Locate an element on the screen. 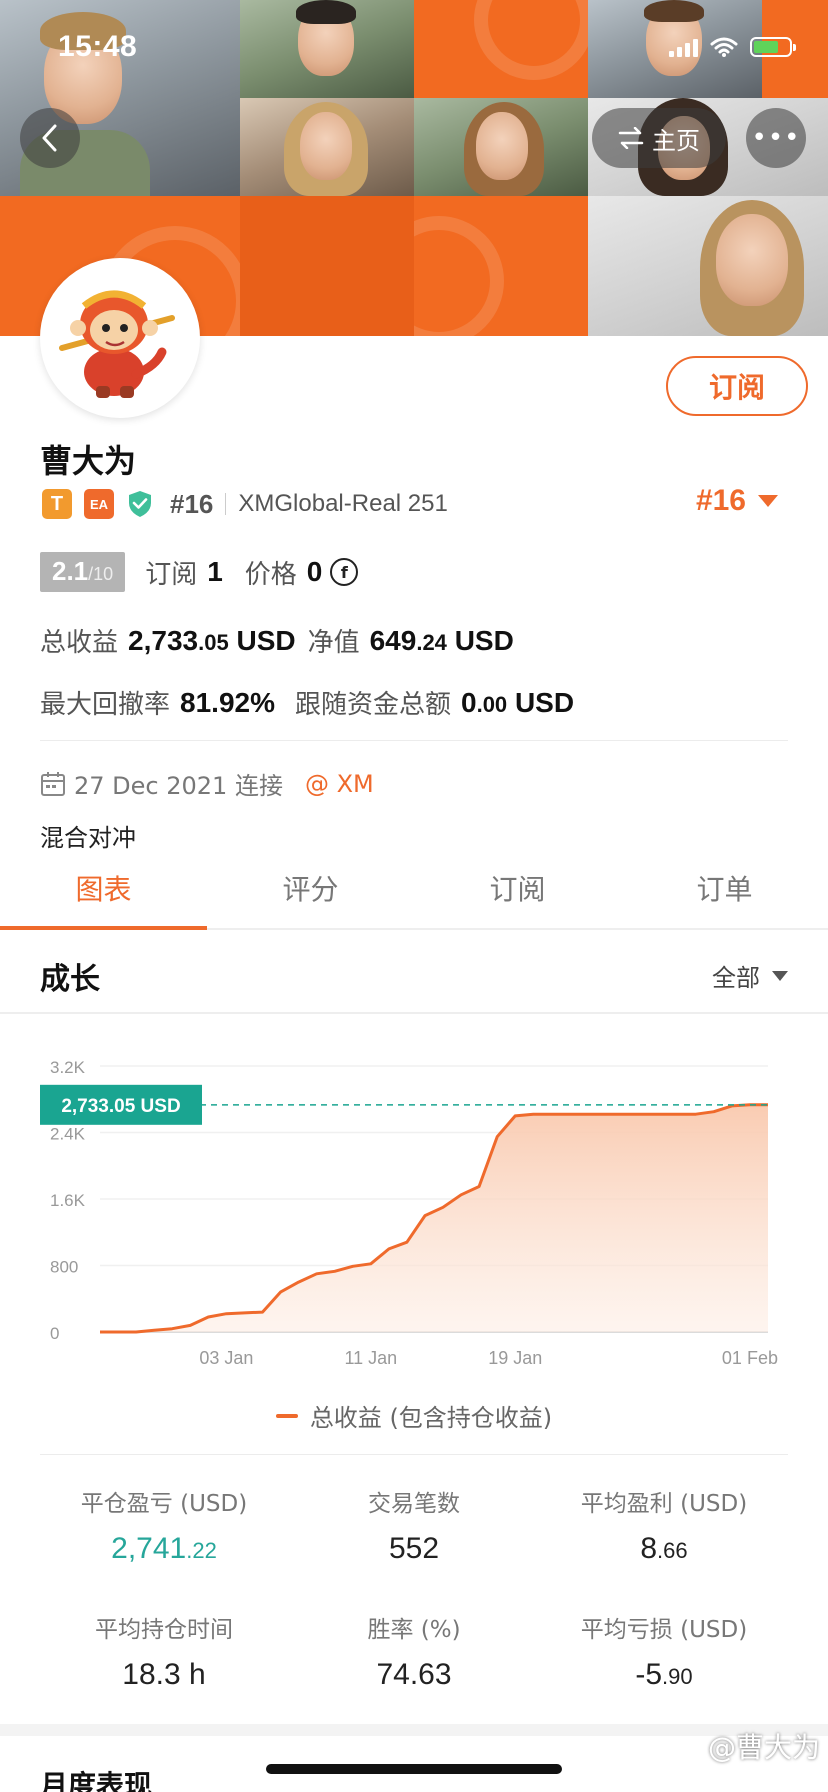 This screenshot has height=1792, width=828. chart-legend: 总收益 (包含持仓收益) is located at coordinates (414, 1415).